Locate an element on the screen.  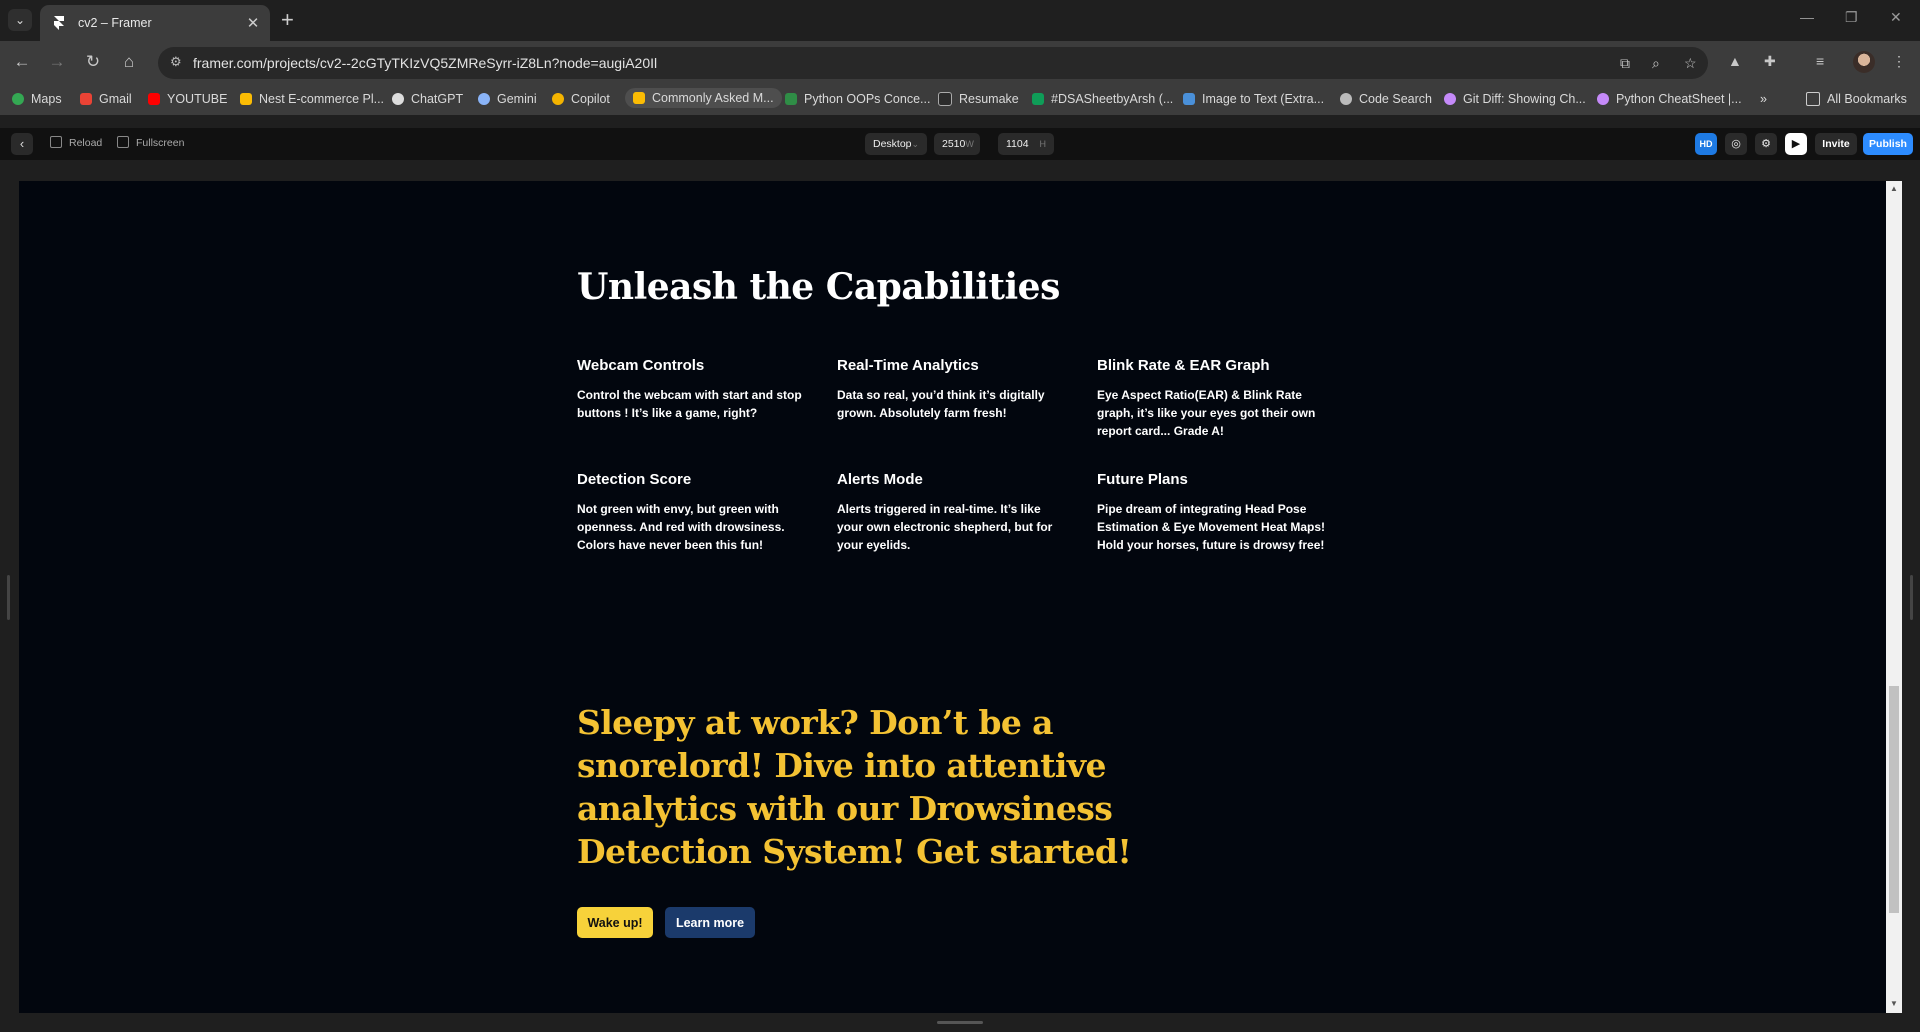
home-icon: ⌂ is located at coordinates (129, 62).